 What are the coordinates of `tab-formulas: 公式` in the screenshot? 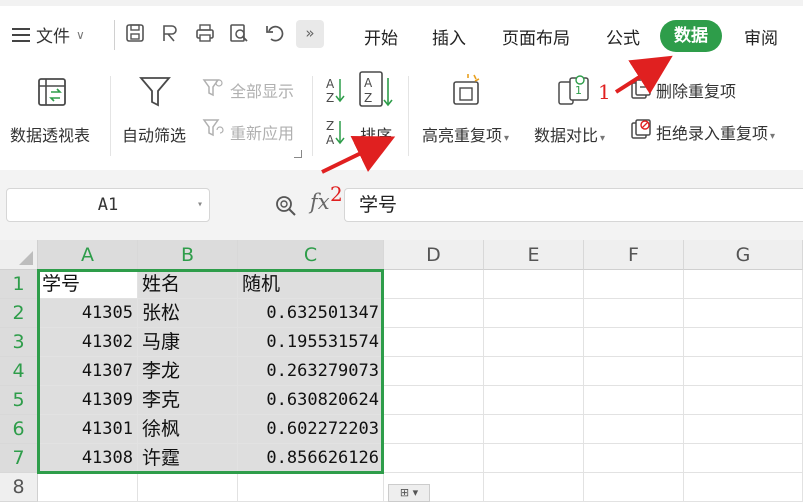 It's located at (623, 36).